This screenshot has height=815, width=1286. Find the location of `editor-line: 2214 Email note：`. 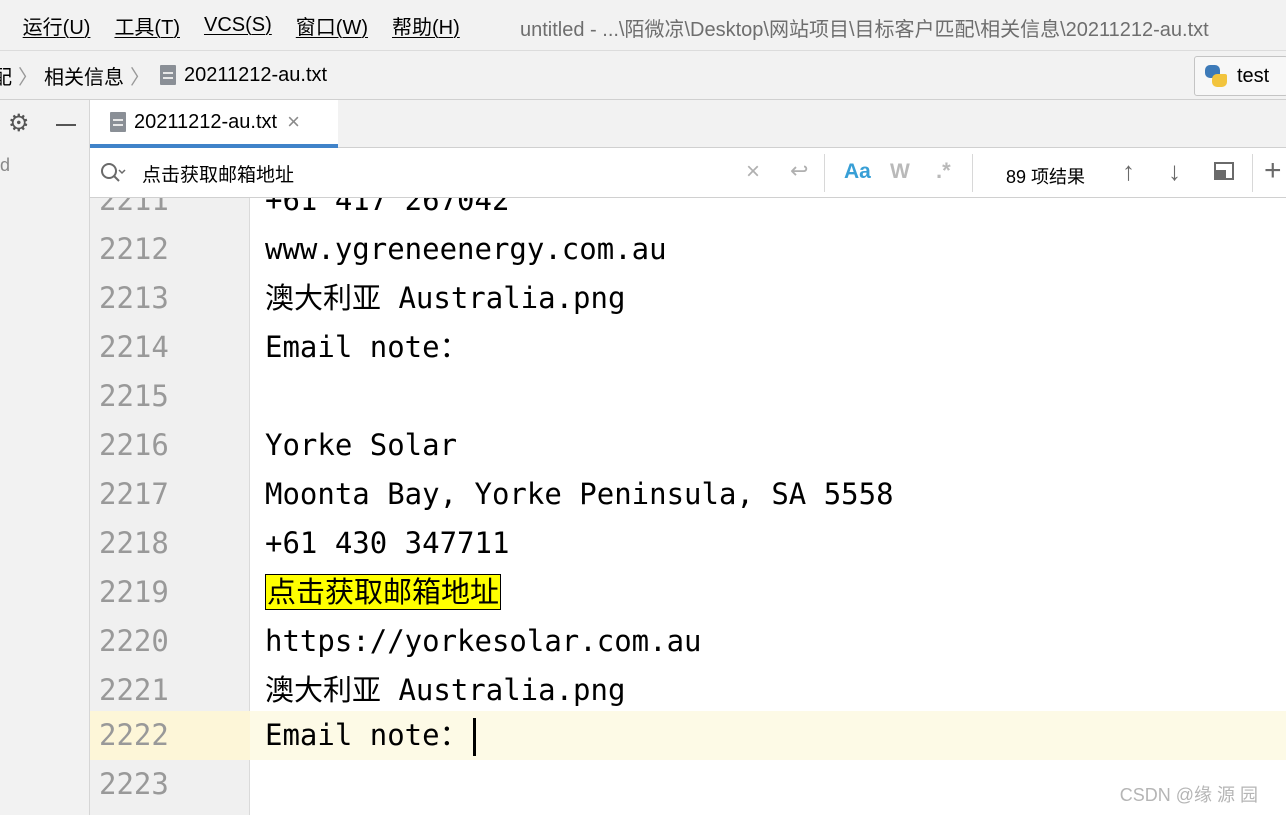

editor-line: 2214 Email note： is located at coordinates (688, 347).